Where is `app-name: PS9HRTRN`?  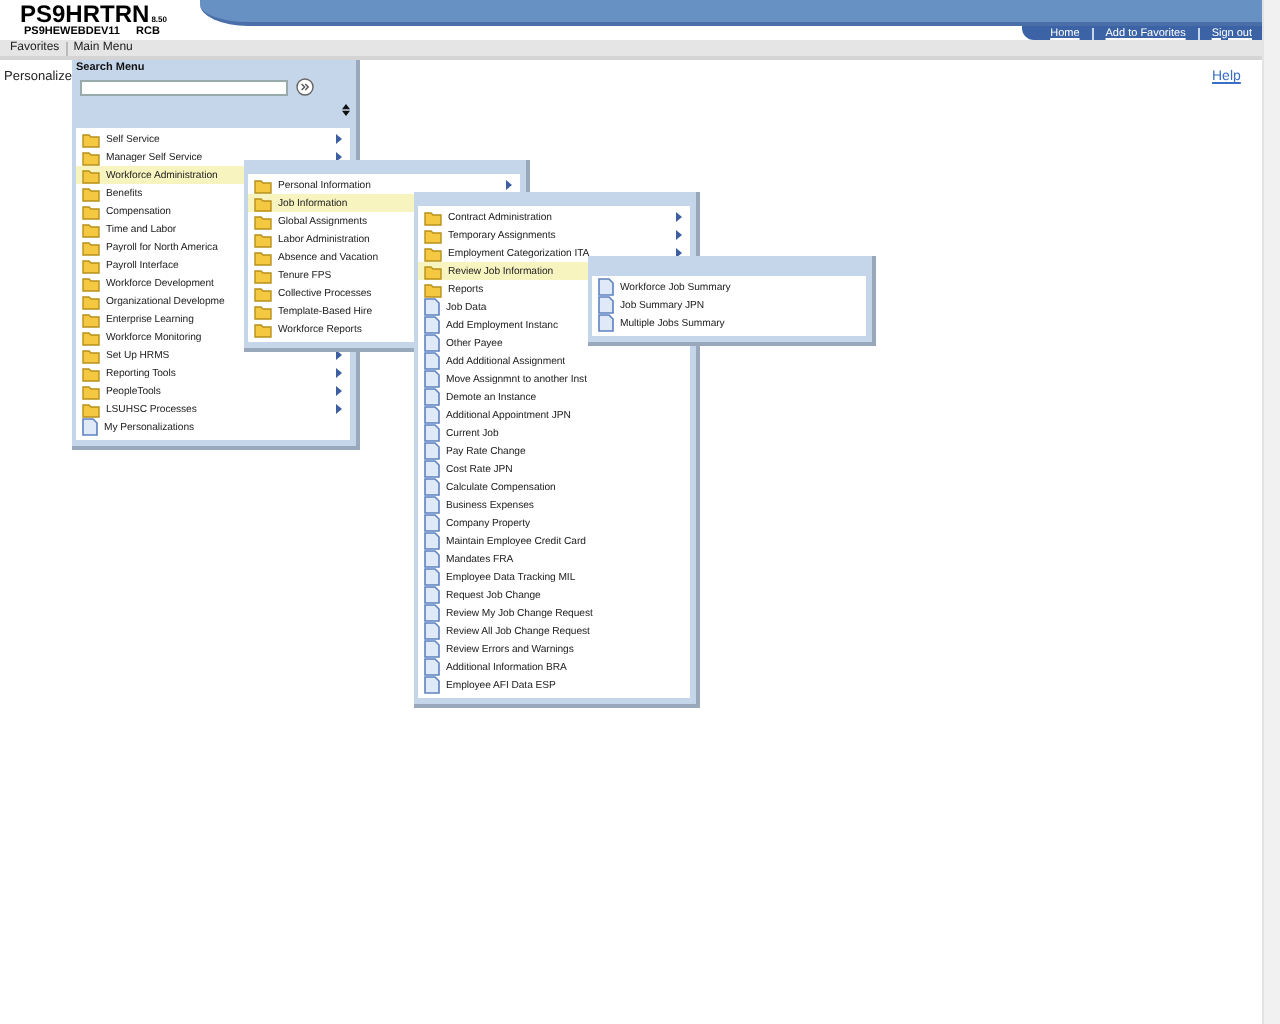 app-name: PS9HRTRN is located at coordinates (85, 14).